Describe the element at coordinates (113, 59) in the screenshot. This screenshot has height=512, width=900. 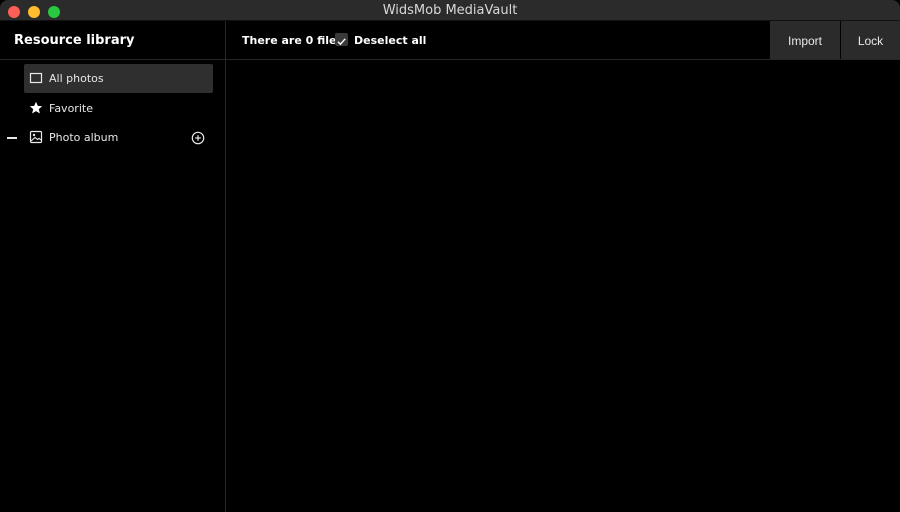
I see `sidebar-divider` at that location.